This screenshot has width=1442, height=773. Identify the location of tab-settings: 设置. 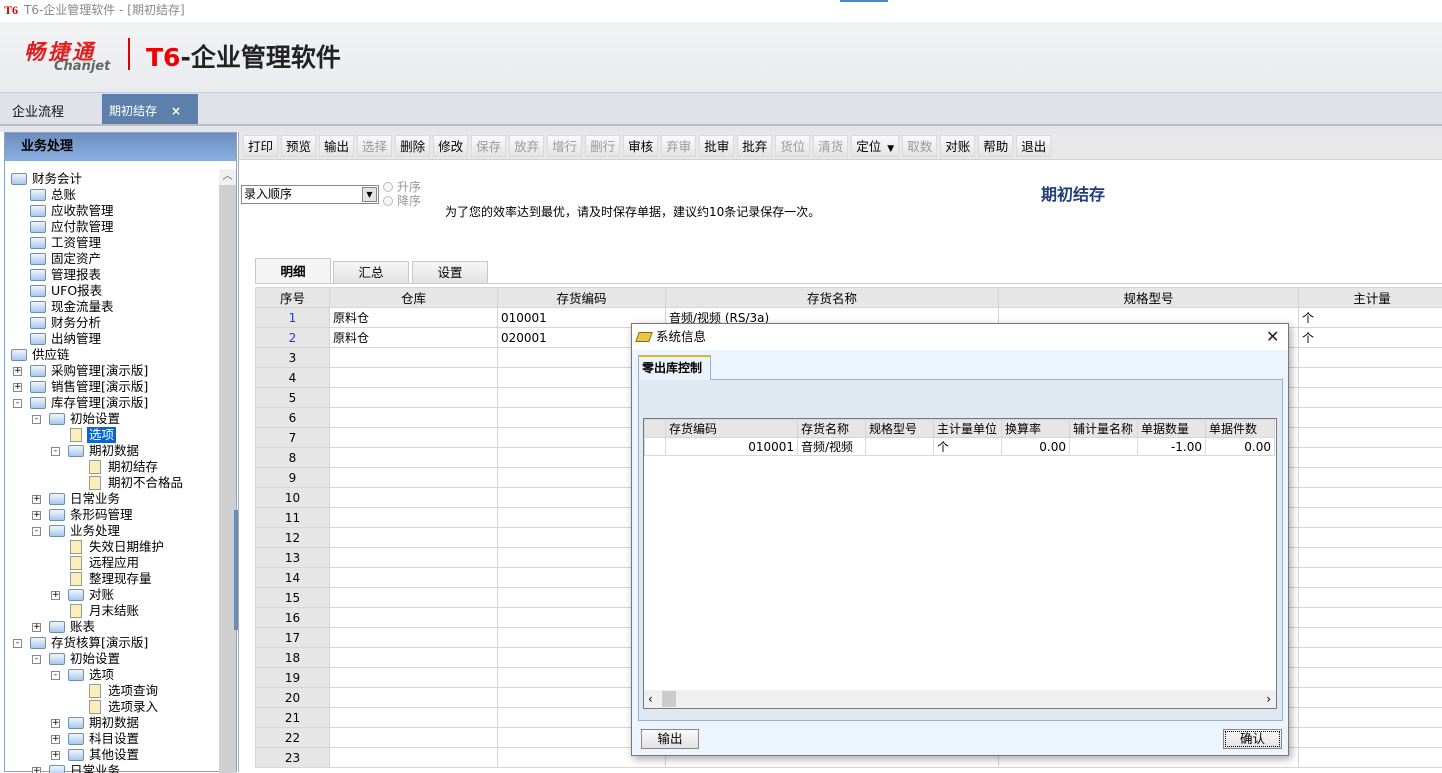
(450, 272).